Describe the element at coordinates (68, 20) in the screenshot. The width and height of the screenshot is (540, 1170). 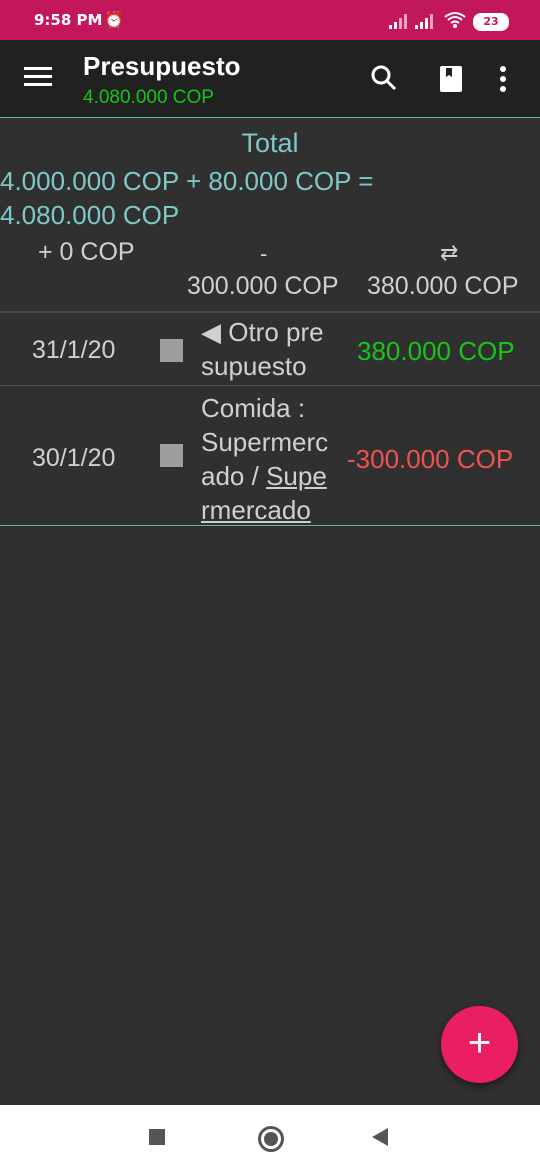
I see `status-time: 9:58 PM` at that location.